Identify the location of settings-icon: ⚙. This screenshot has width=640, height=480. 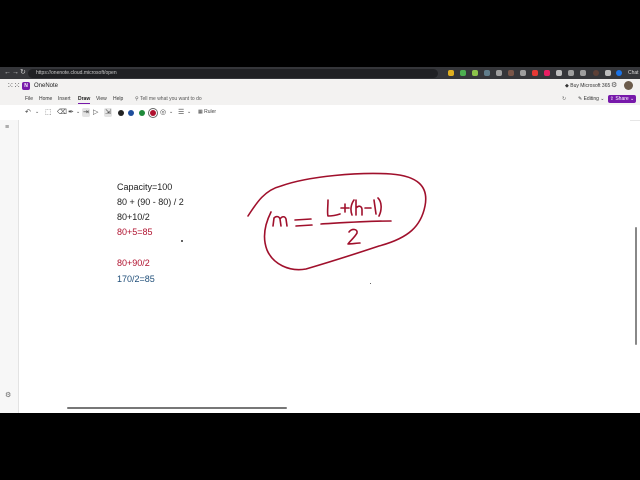
(614, 86).